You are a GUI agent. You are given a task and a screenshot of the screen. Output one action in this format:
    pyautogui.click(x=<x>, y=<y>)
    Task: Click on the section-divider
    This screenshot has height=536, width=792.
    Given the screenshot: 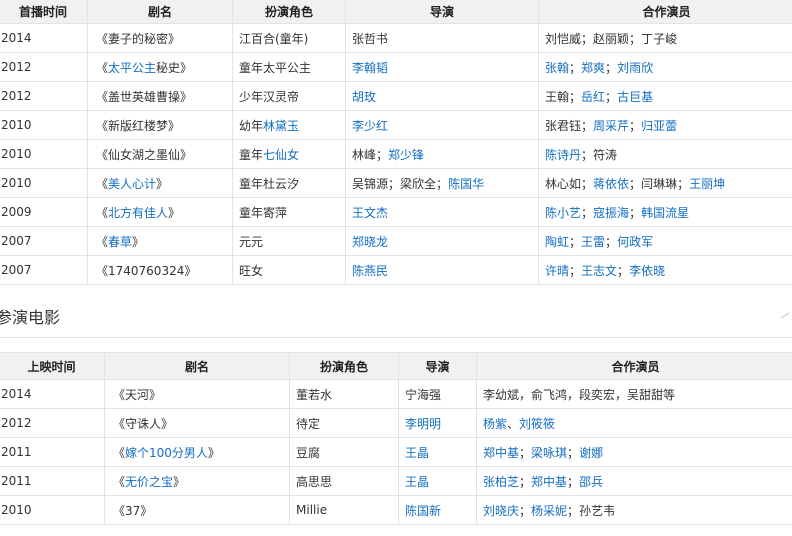 What is the action you would take?
    pyautogui.click(x=396, y=337)
    